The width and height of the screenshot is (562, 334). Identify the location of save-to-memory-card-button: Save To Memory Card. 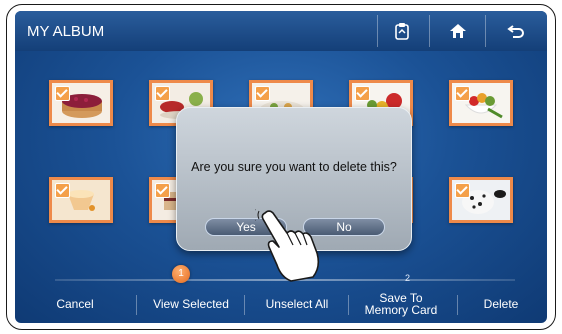
(401, 304).